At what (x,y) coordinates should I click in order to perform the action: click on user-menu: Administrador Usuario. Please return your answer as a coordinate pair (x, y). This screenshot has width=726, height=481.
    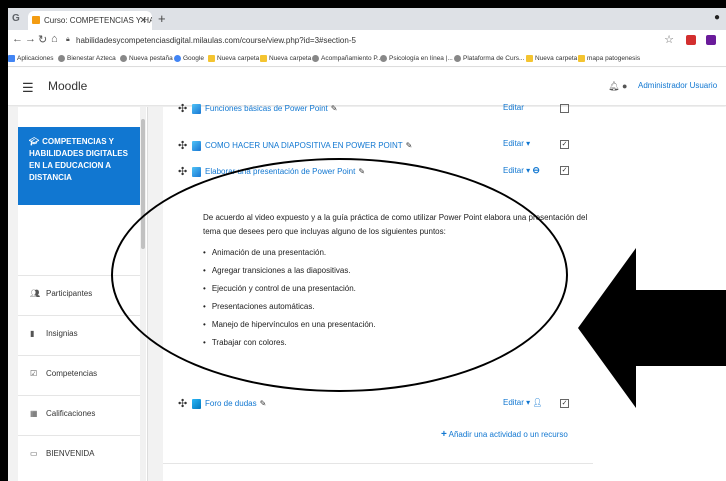
    Looking at the image, I should click on (677, 85).